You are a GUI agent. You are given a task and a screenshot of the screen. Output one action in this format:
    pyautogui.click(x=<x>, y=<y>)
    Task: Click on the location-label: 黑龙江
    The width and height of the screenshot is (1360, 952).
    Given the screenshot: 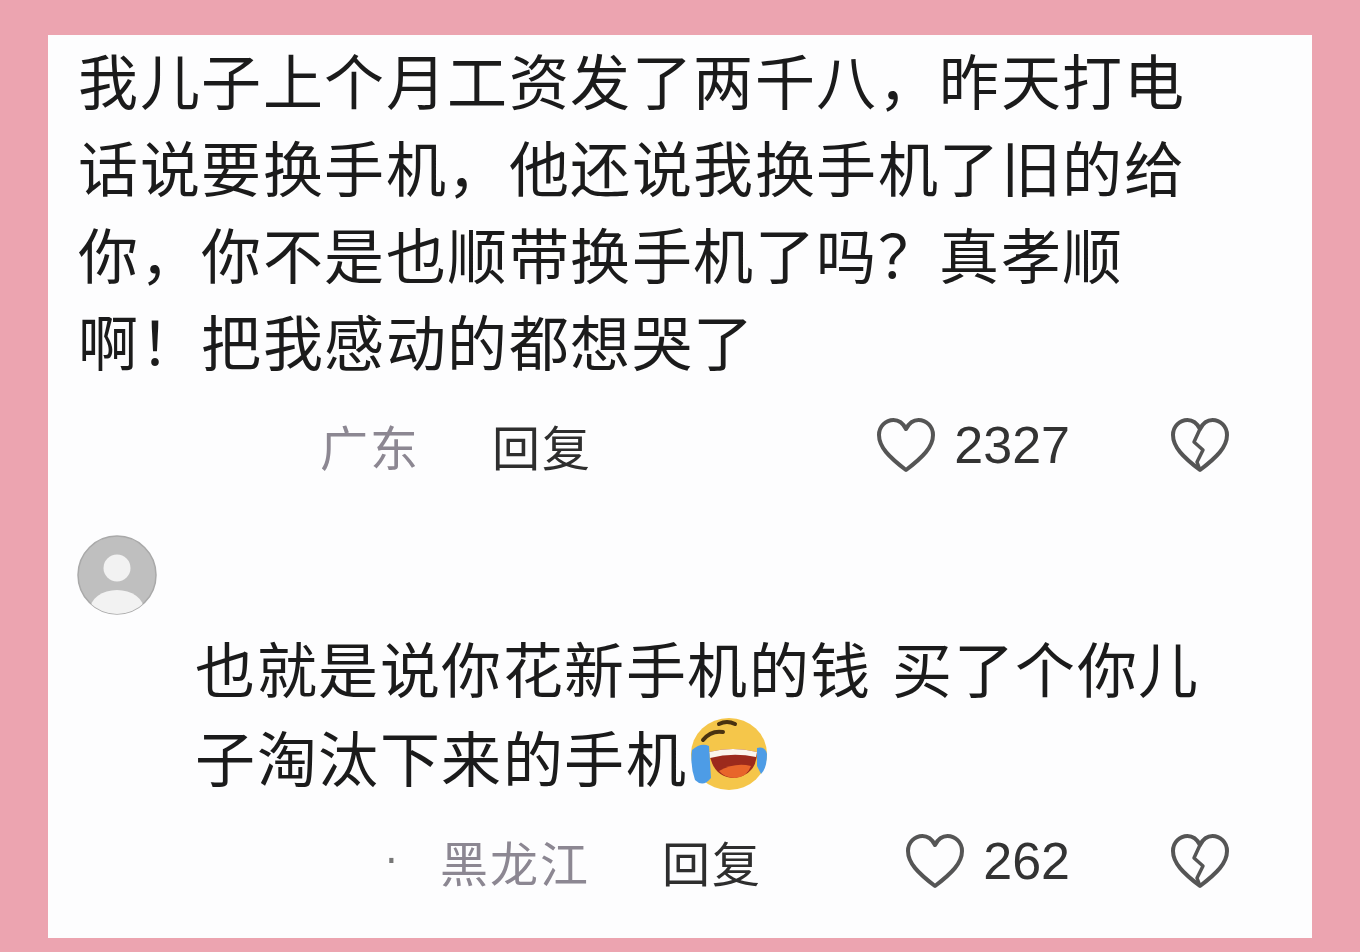 What is the action you would take?
    pyautogui.click(x=514, y=865)
    